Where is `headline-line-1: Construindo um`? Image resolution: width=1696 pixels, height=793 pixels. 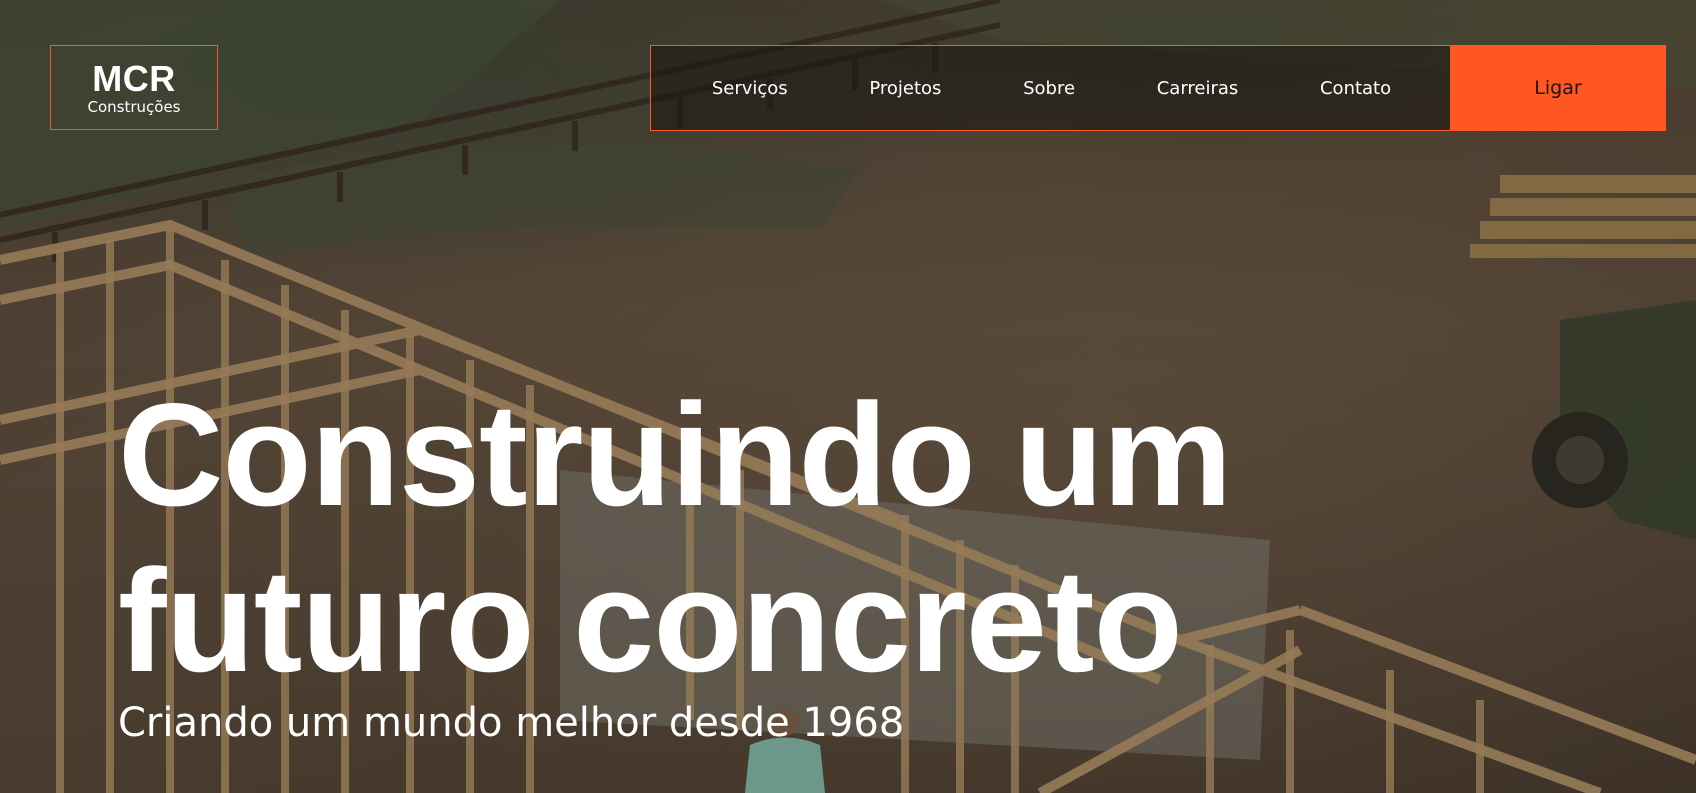 headline-line-1: Construindo um is located at coordinates (675, 454).